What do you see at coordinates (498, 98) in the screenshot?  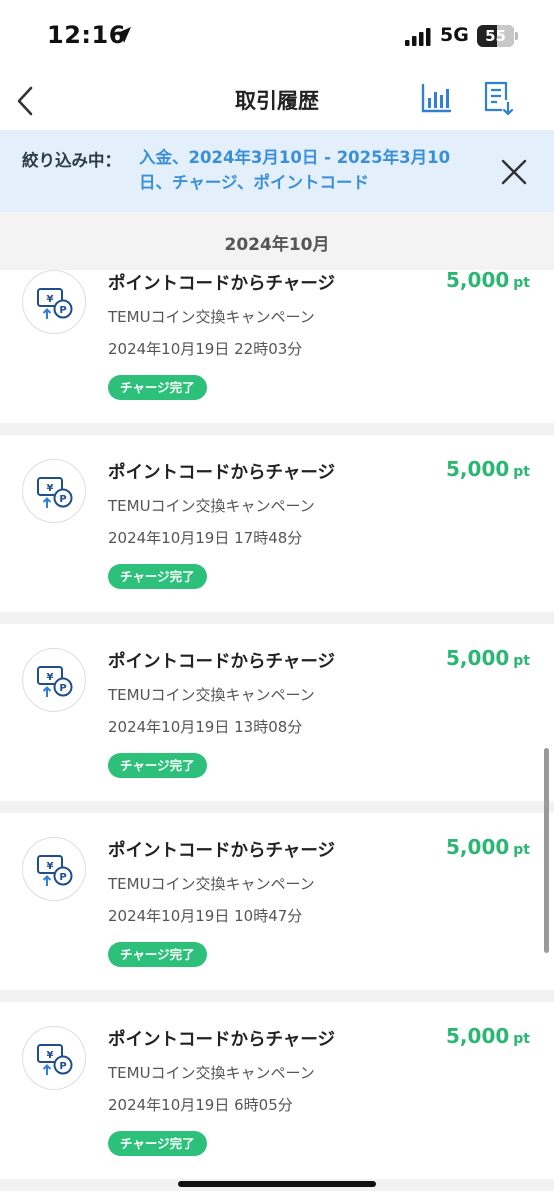 I see `document-download-icon` at bounding box center [498, 98].